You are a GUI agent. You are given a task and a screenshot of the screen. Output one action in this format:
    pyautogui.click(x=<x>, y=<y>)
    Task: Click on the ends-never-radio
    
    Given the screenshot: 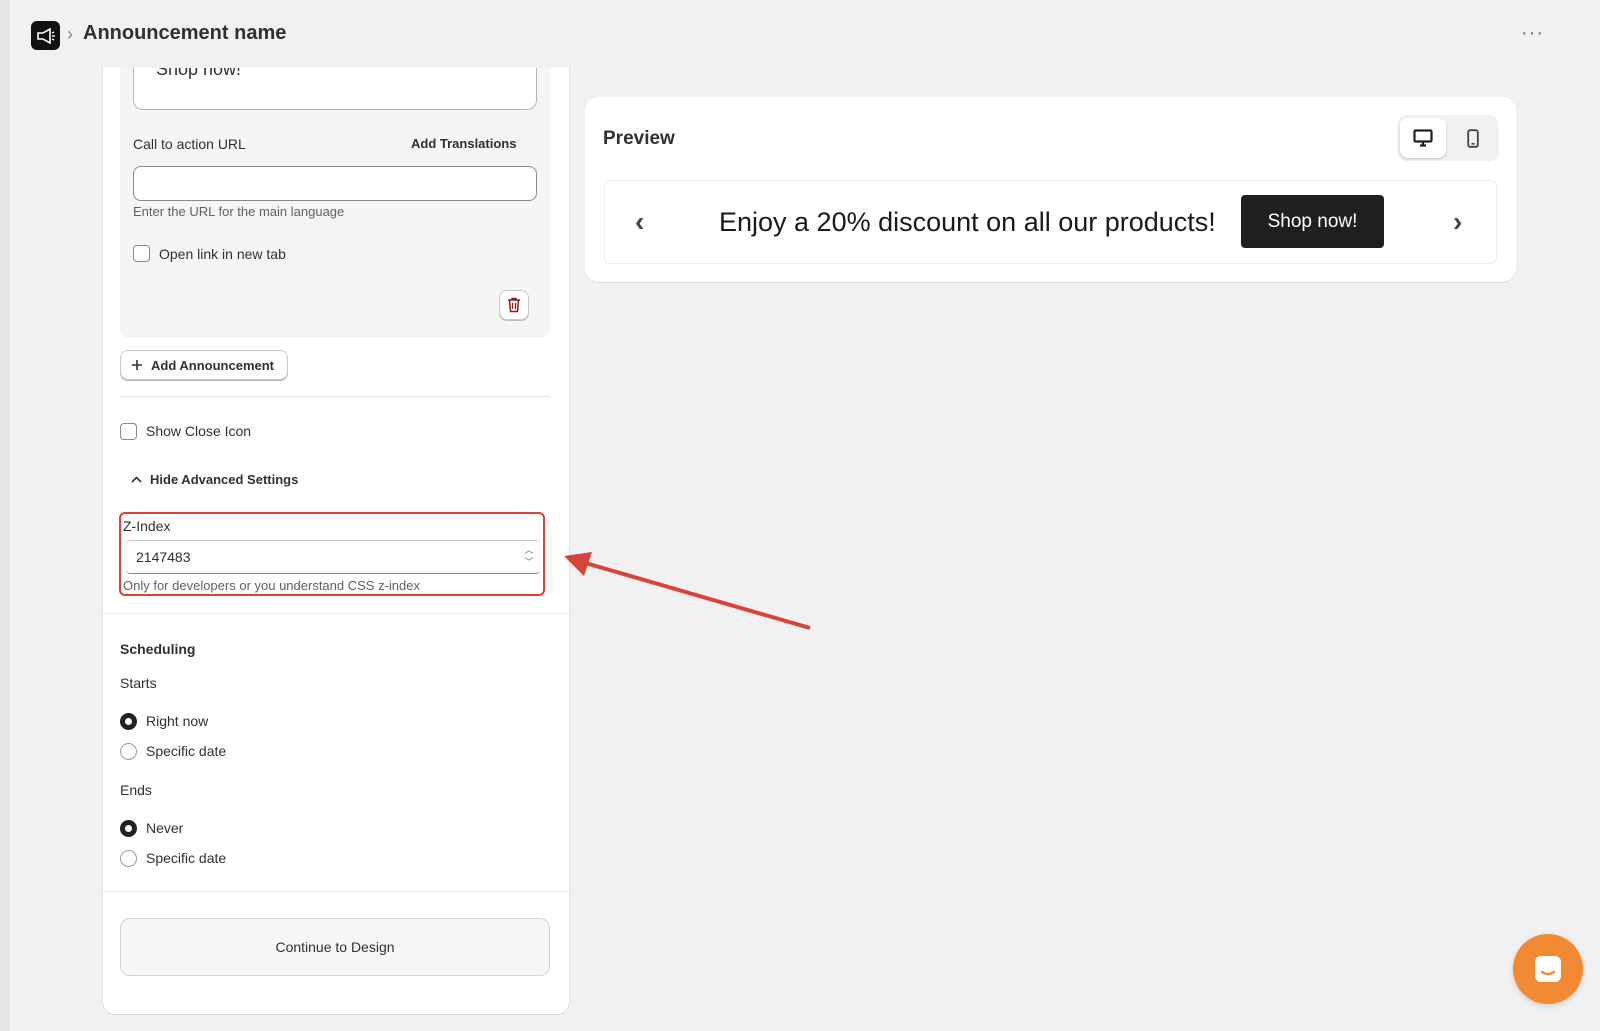 What is the action you would take?
    pyautogui.click(x=128, y=828)
    